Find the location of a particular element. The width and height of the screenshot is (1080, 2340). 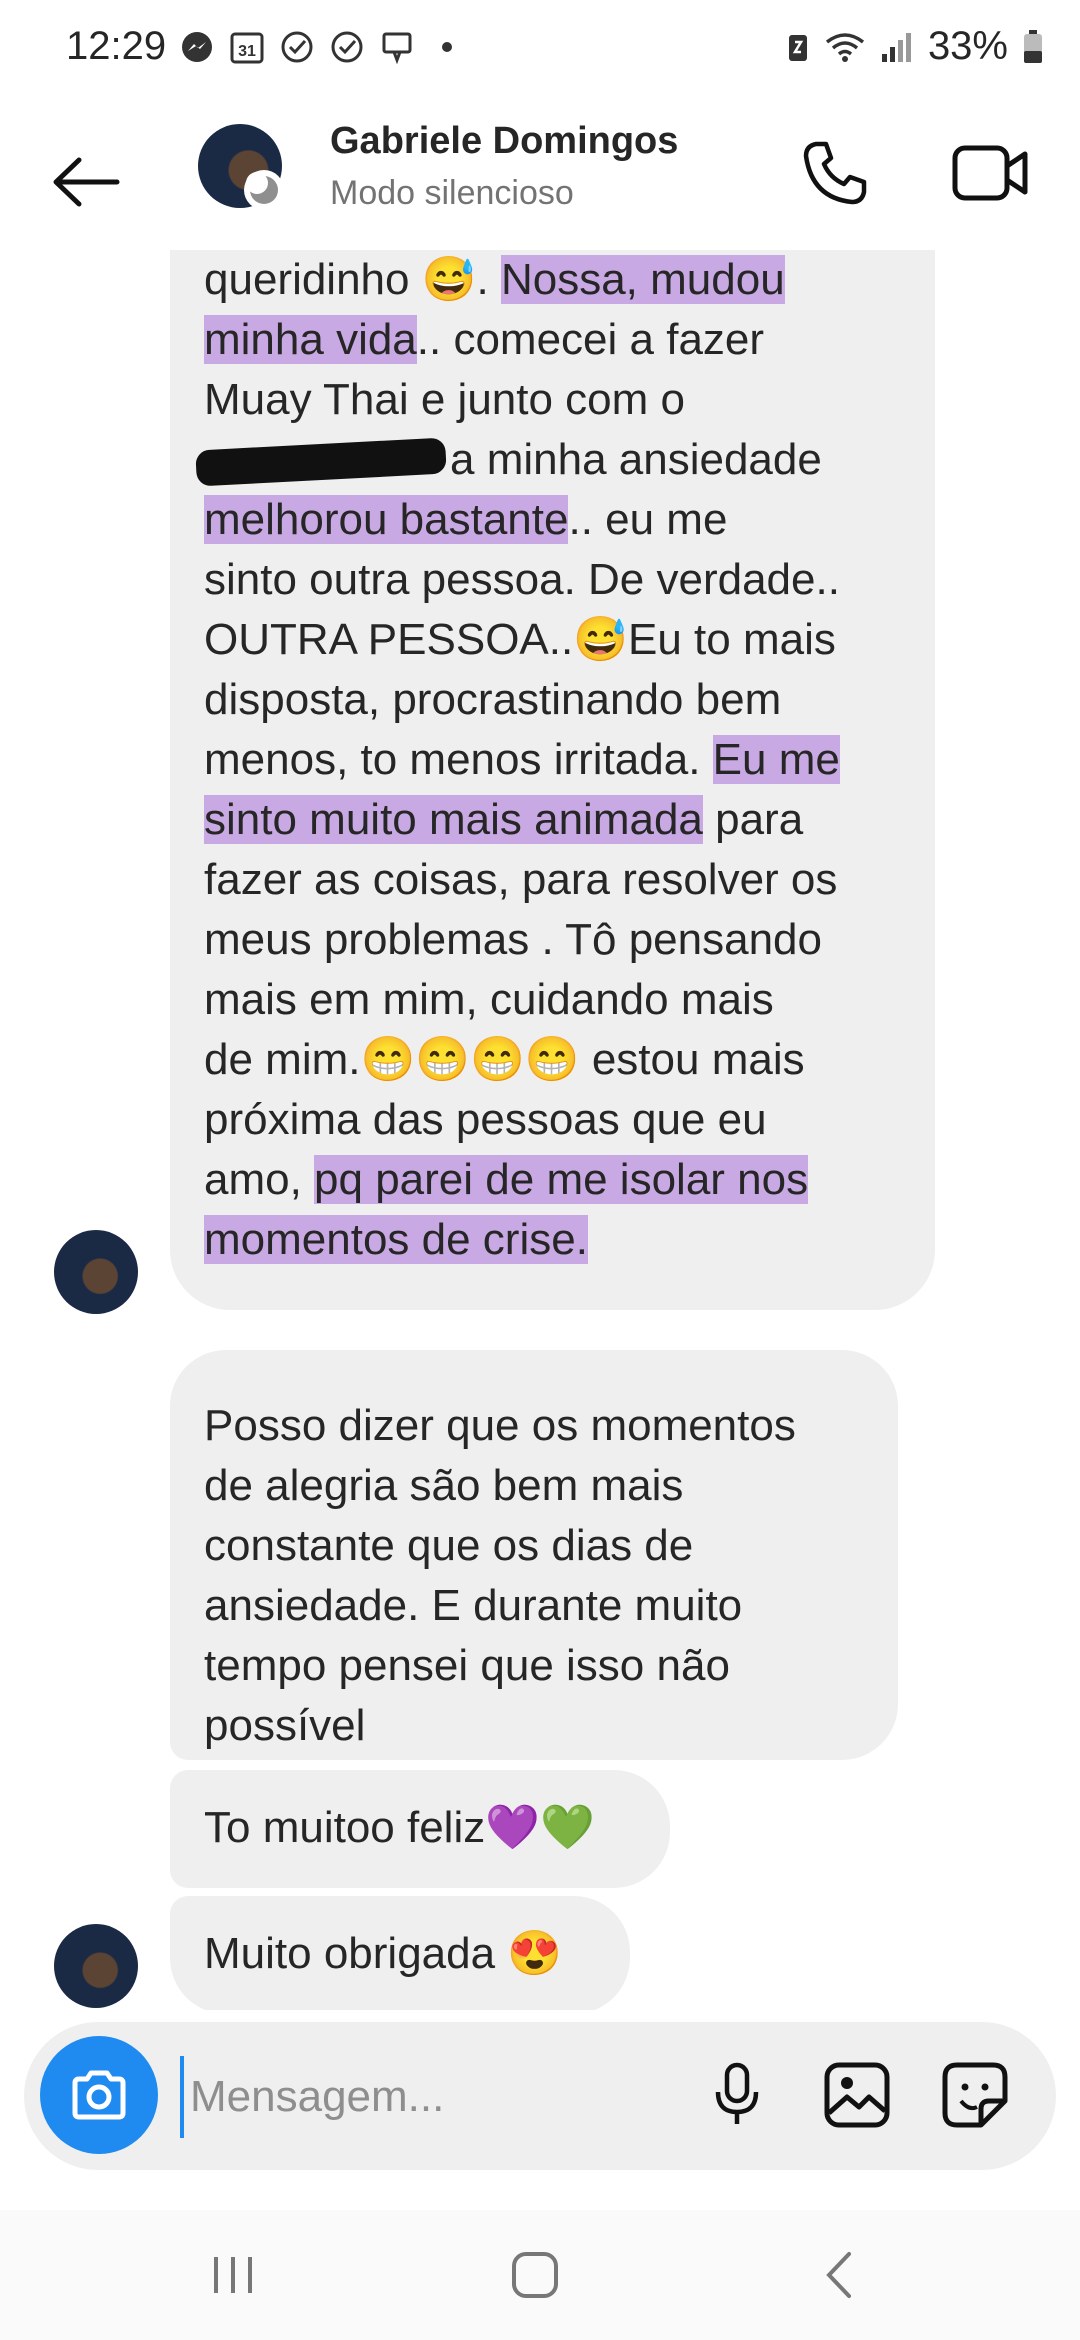

message-line: minha vida.. comecei a fazer is located at coordinates (554, 340).